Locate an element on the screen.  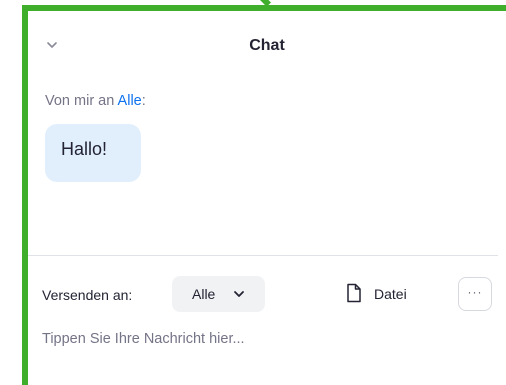
more-button: ··· is located at coordinates (475, 294).